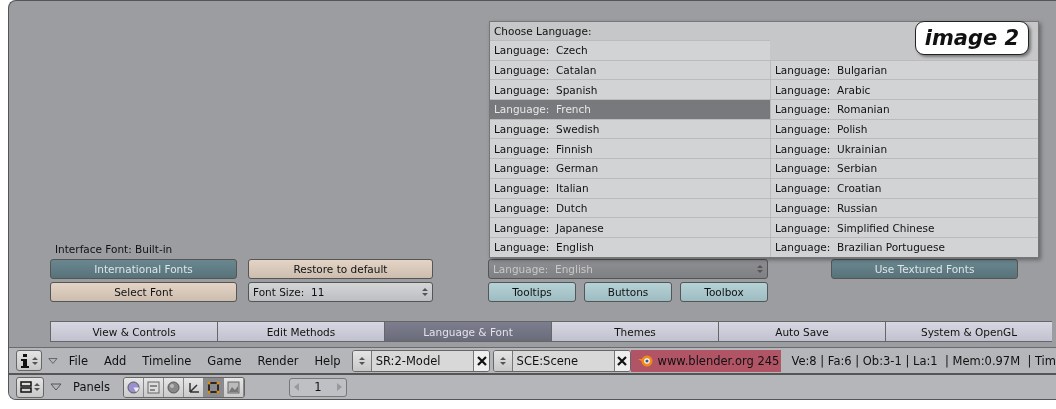  I want to click on scene-stats: Ve:8 | Fa:6 | Ob:3-1 | La:1 | Mem:0.97M | Tim, so click(923, 360).